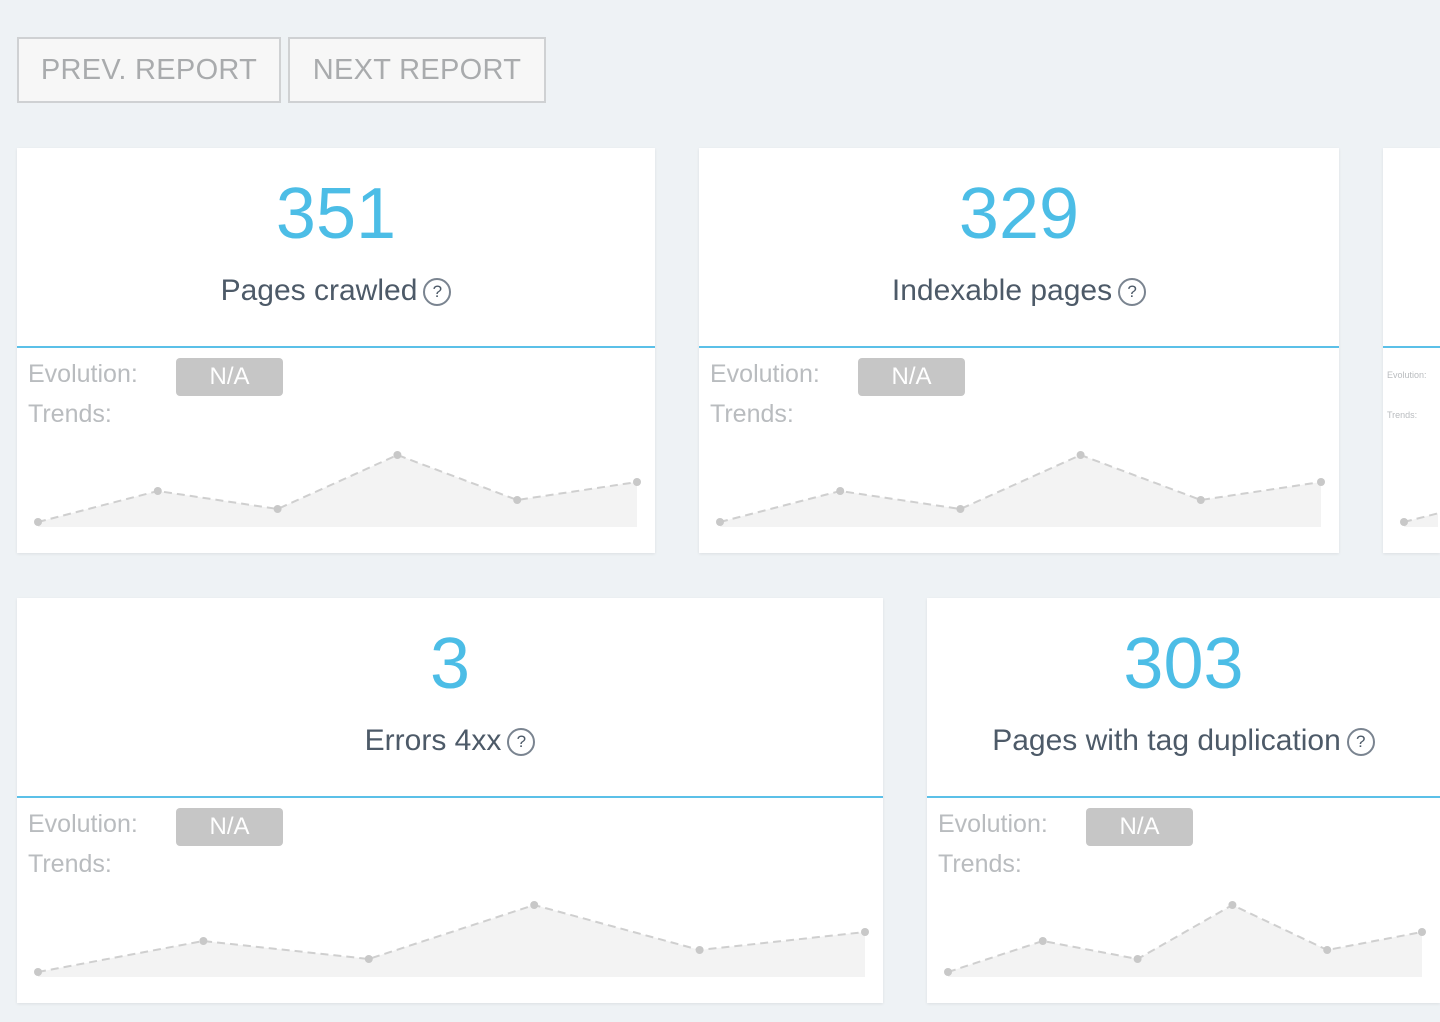 This screenshot has width=1440, height=1022. Describe the element at coordinates (149, 70) in the screenshot. I see `prev-report-button: PREV. REPORT` at that location.